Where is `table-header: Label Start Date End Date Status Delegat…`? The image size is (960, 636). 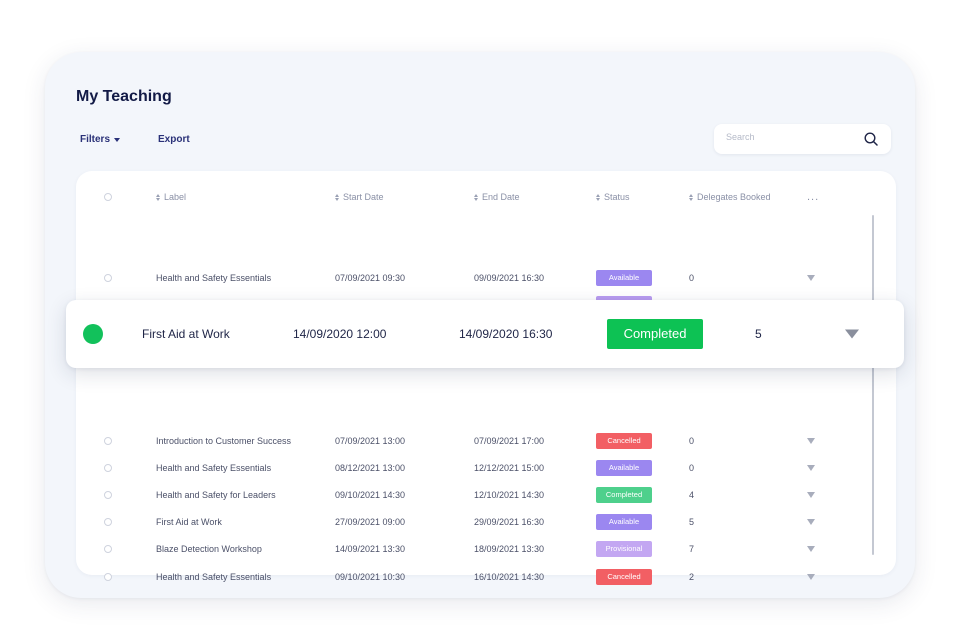
table-header: Label Start Date End Date Status Delegat… is located at coordinates (486, 196).